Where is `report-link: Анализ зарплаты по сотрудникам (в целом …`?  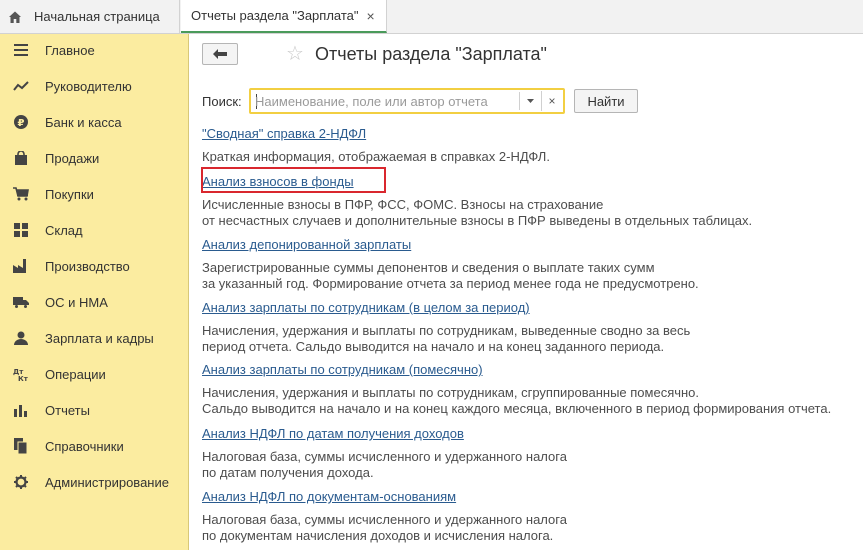 report-link: Анализ зарплаты по сотрудникам (в целом … is located at coordinates (366, 308).